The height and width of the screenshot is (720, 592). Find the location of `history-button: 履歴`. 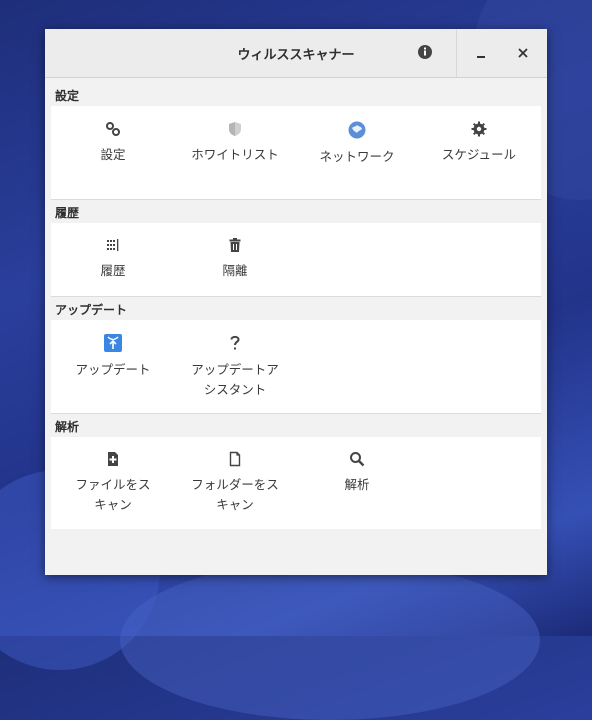

history-button: 履歴 is located at coordinates (113, 259).